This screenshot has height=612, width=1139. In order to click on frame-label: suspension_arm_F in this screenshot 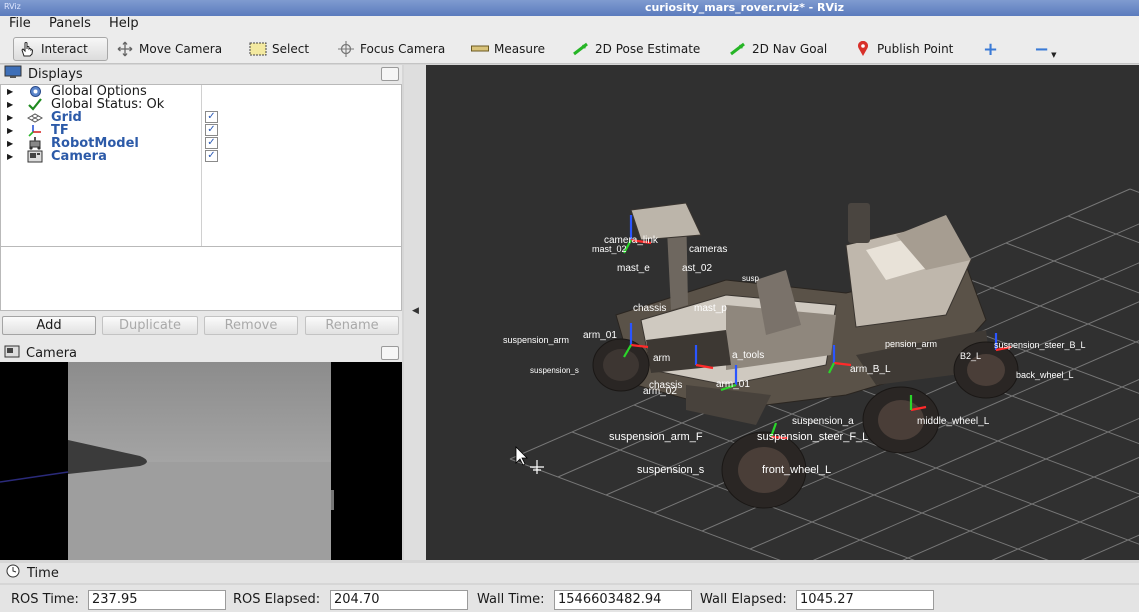, I will do `click(656, 437)`.